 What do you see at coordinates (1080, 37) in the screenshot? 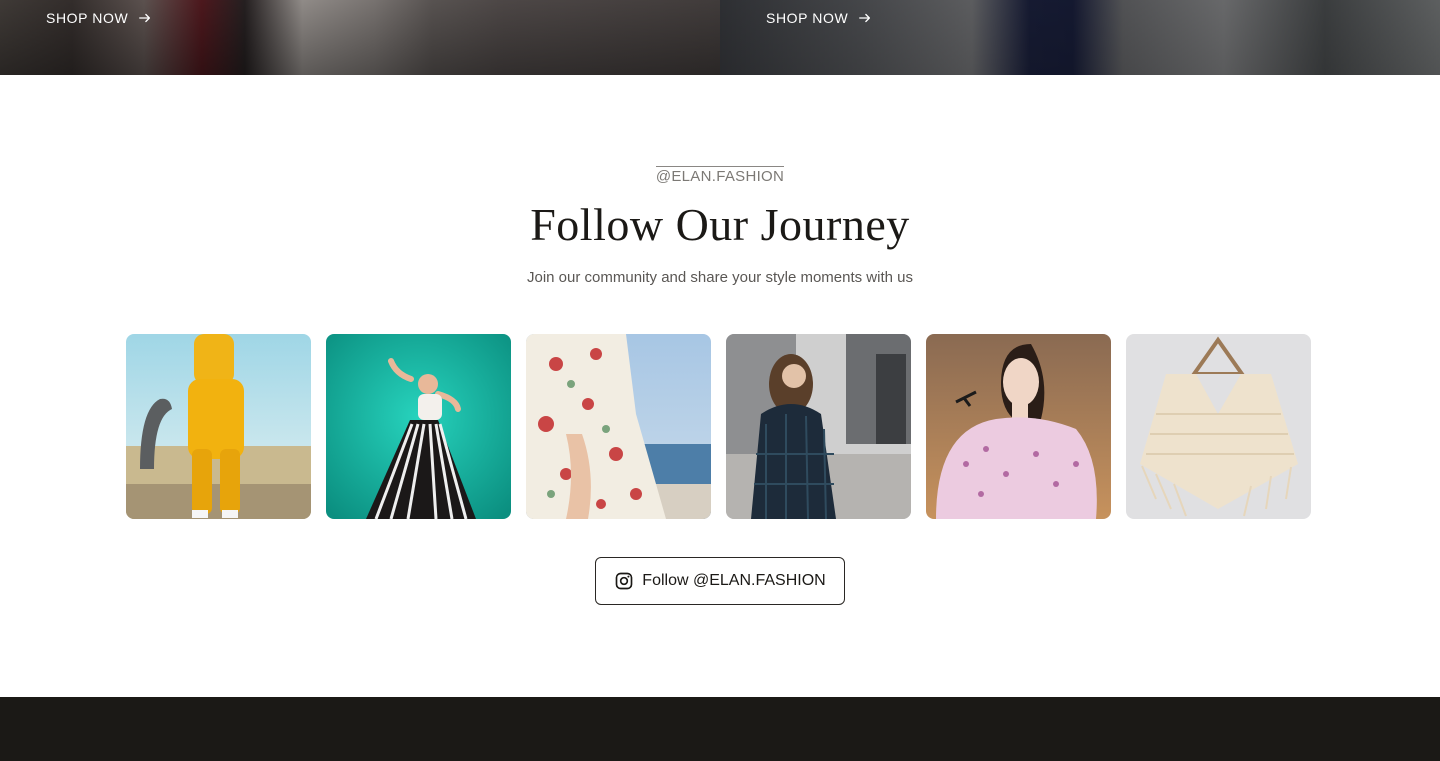
I see `banner-men: SHOP NOW` at bounding box center [1080, 37].